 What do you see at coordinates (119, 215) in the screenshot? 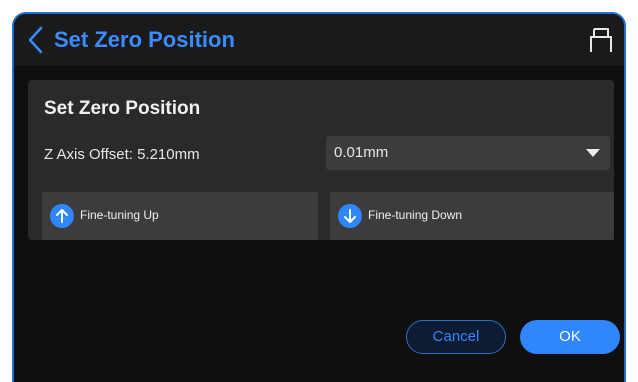
I see `fine-tuning-up-label: Fine-tuning Up` at bounding box center [119, 215].